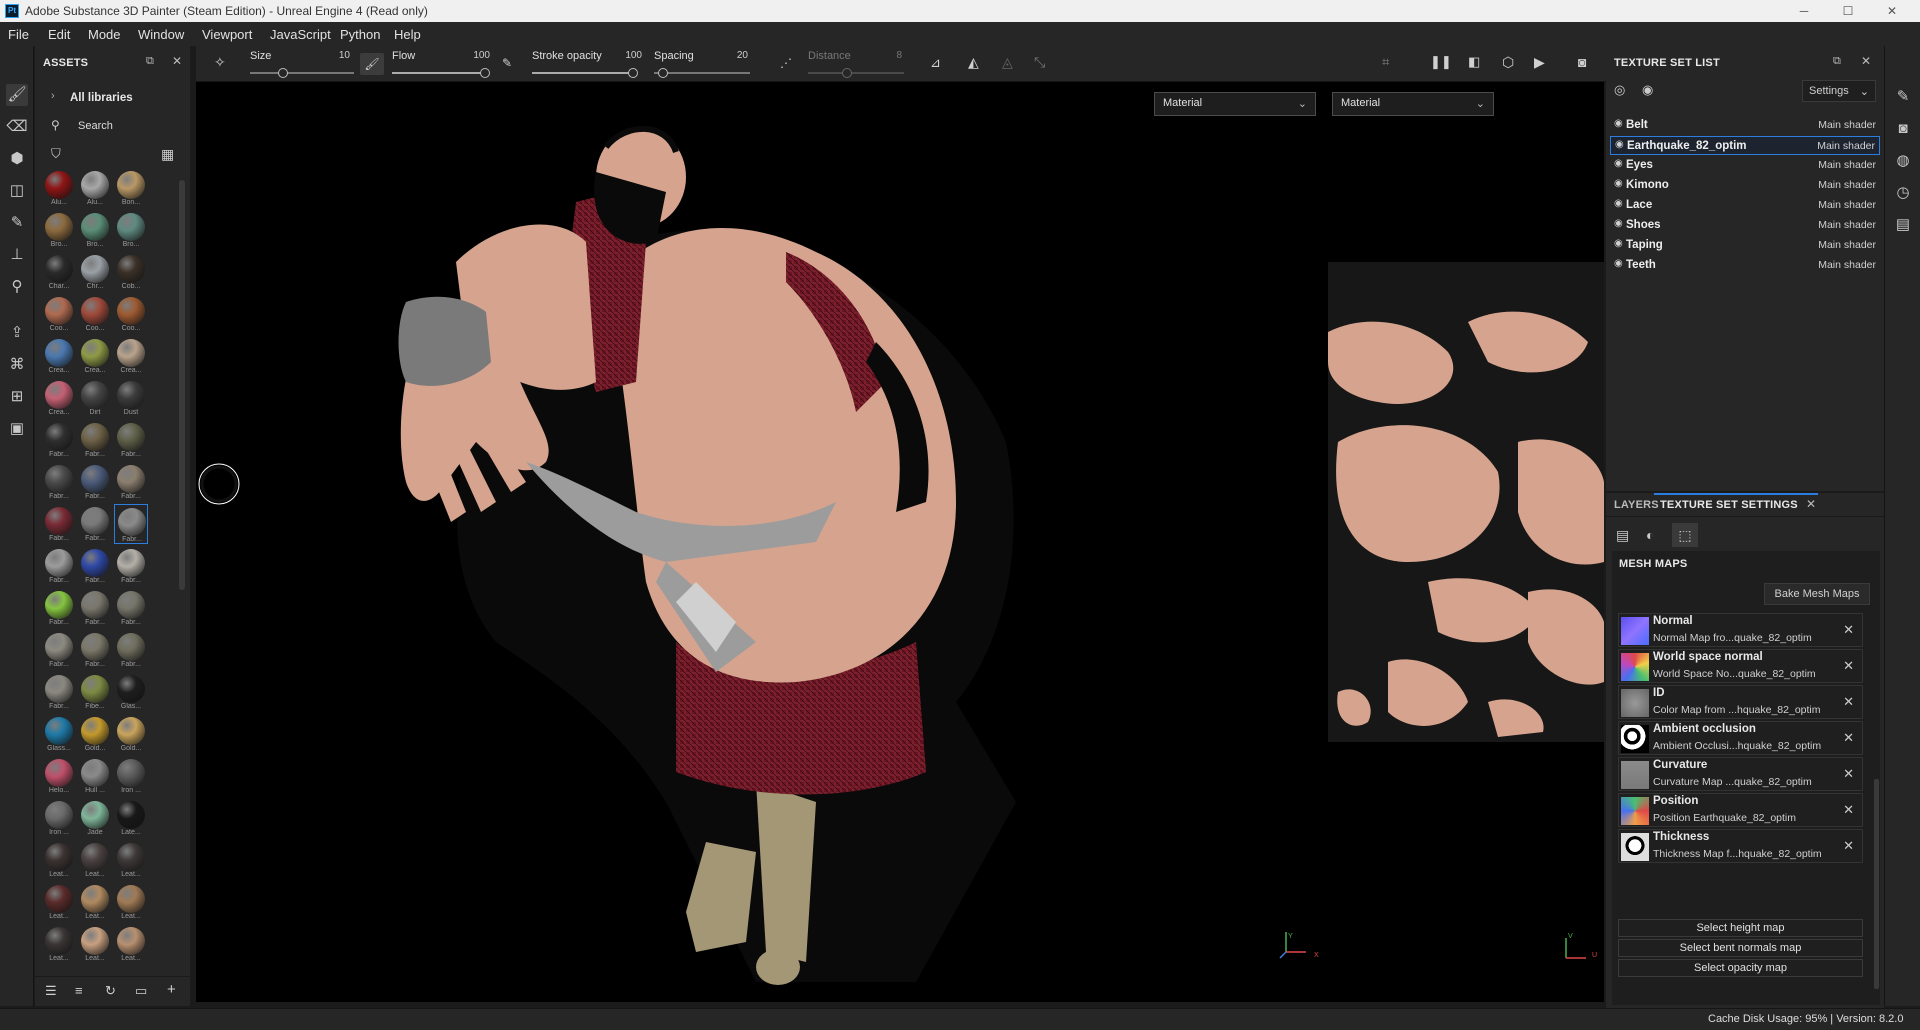 The image size is (1920, 1030). Describe the element at coordinates (1903, 225) in the screenshot. I see `log-icon: ▤` at that location.